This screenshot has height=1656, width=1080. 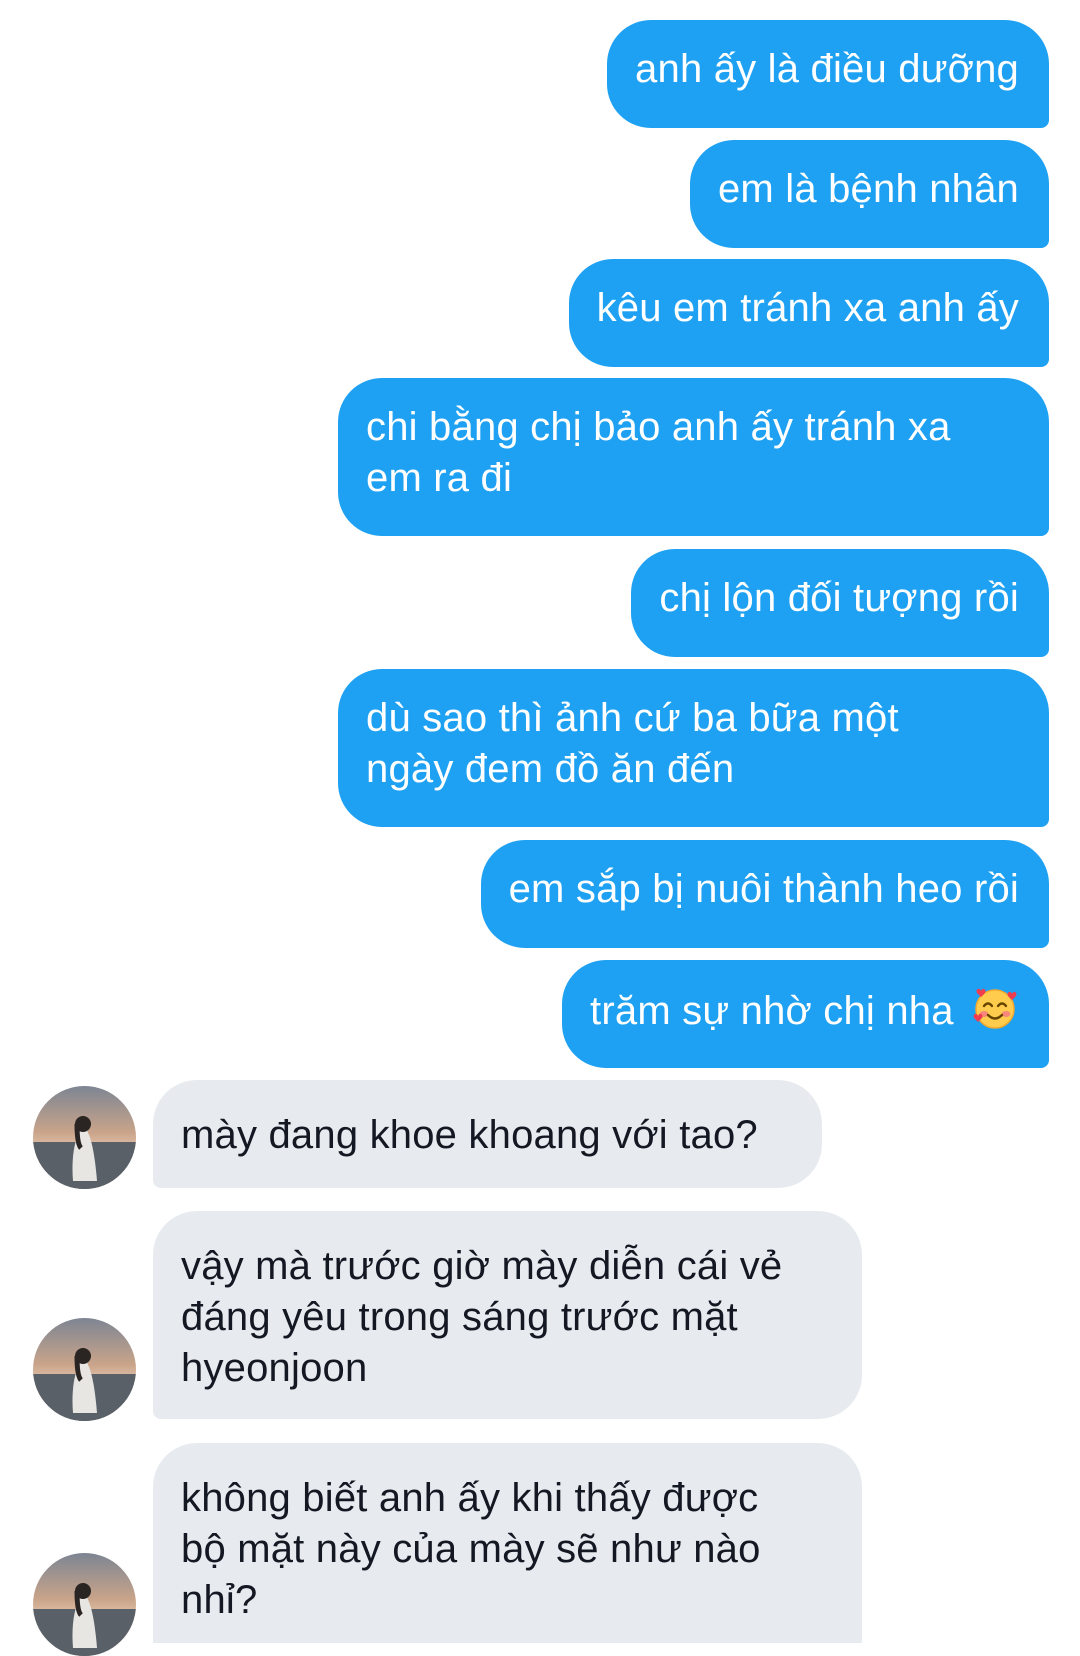 I want to click on message-text-line: chi bằng chị bảo anh ấy tránh xa, so click(x=658, y=427).